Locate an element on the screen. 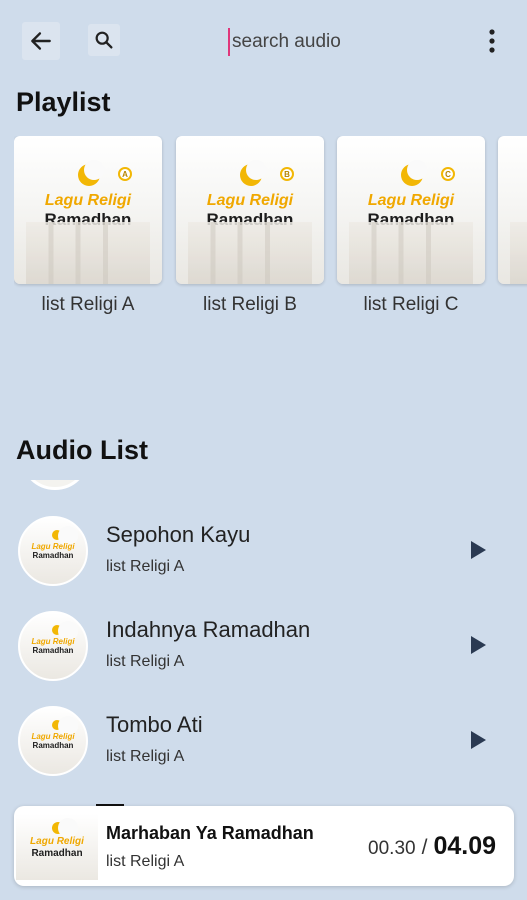  more-vertical-icon is located at coordinates (492, 41).